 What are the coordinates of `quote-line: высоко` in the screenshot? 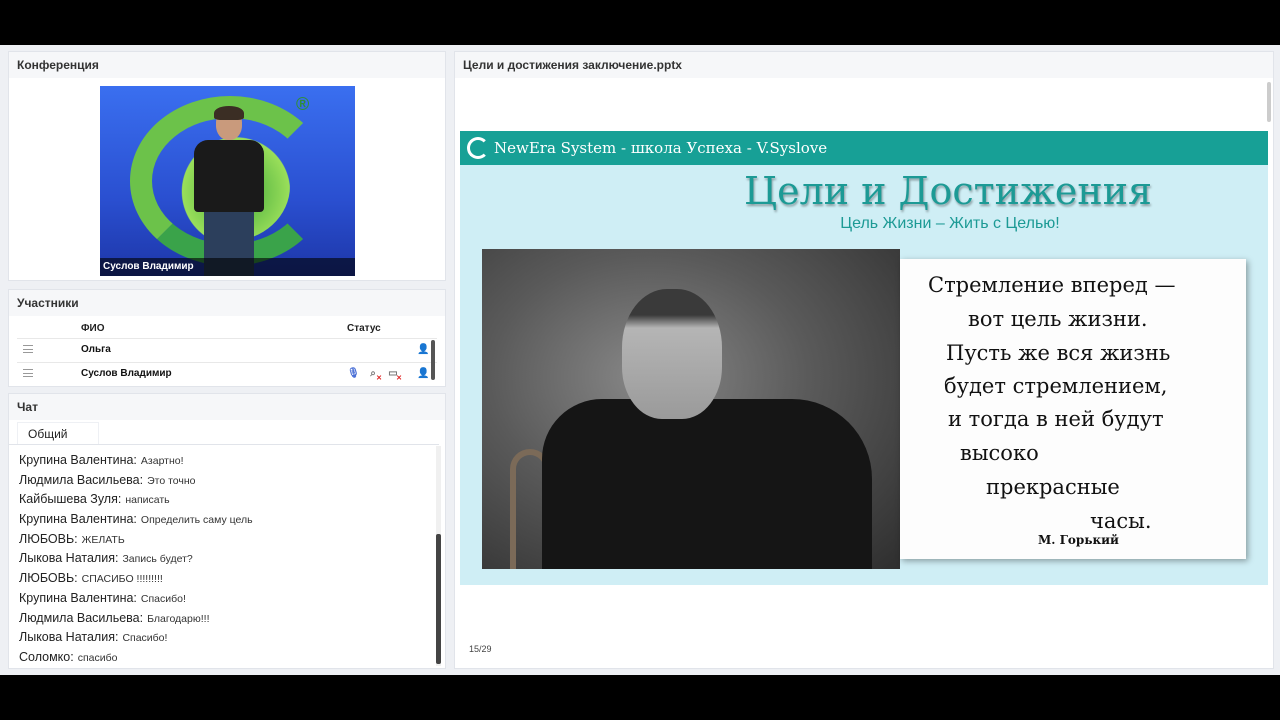 It's located at (999, 453).